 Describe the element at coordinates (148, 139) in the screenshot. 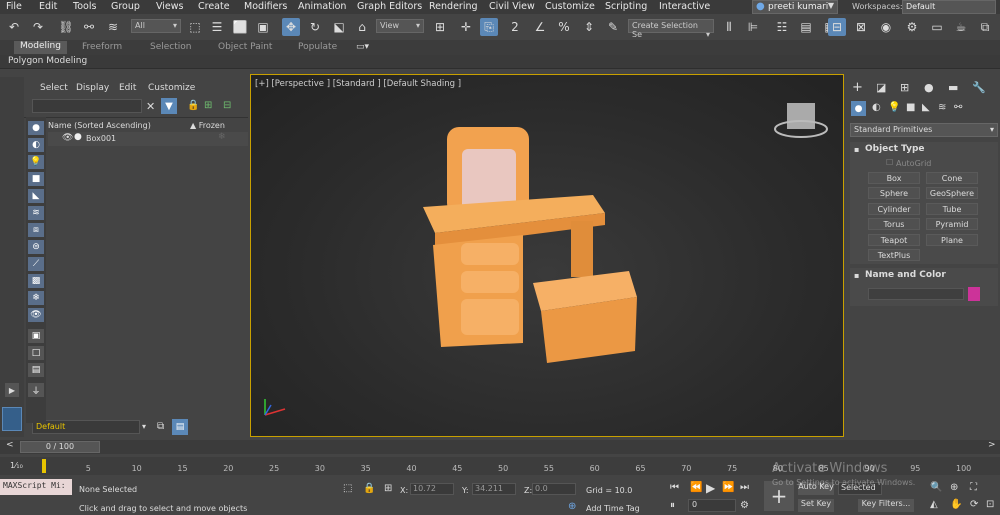

I see `table-row: 👁 ● Box001 ❄` at that location.